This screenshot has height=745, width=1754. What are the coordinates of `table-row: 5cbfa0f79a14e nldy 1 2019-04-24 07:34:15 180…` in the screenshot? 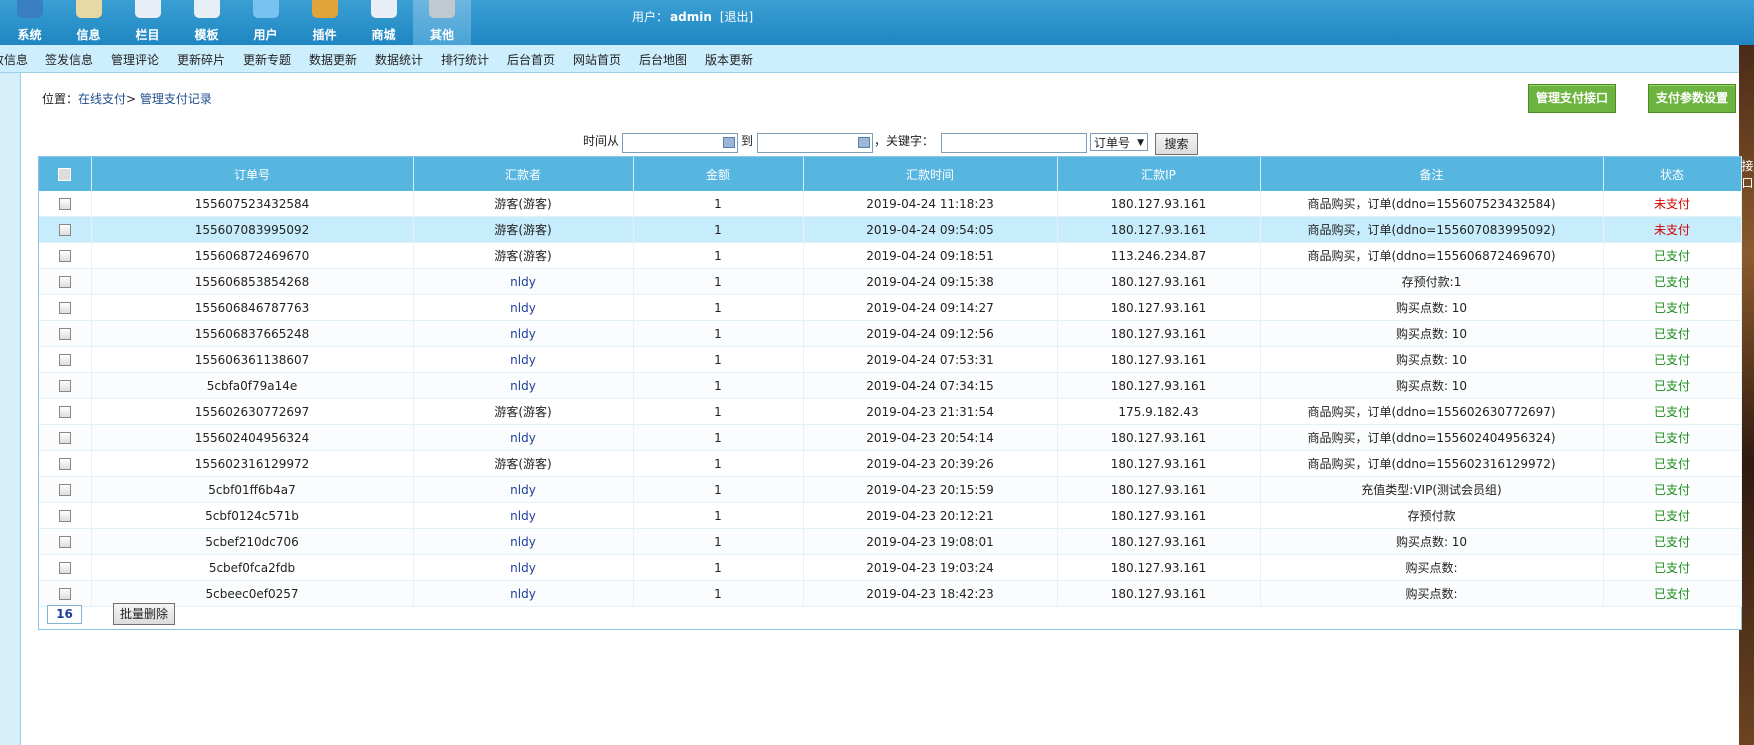 It's located at (890, 385).